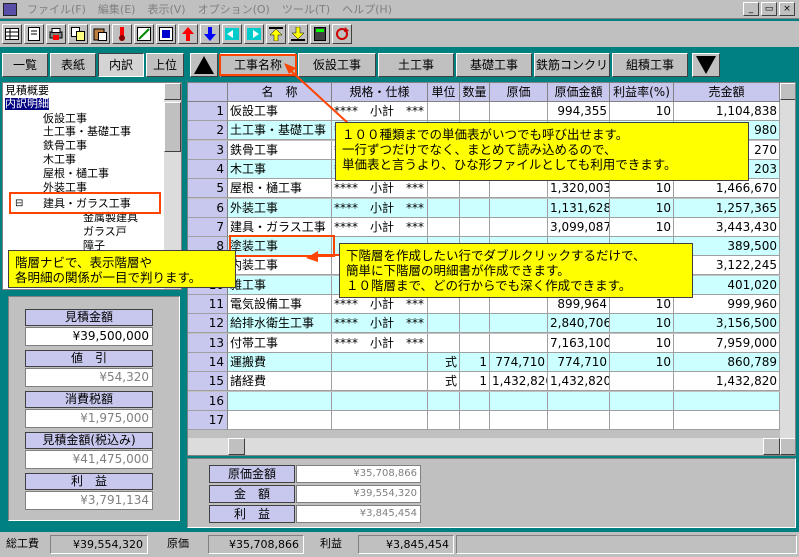 The height and width of the screenshot is (557, 799). What do you see at coordinates (484, 343) in the screenshot?
I see `table-row: 13 付帯工事 **** 小計 *** 7,163,100 10 7,959,000` at bounding box center [484, 343].